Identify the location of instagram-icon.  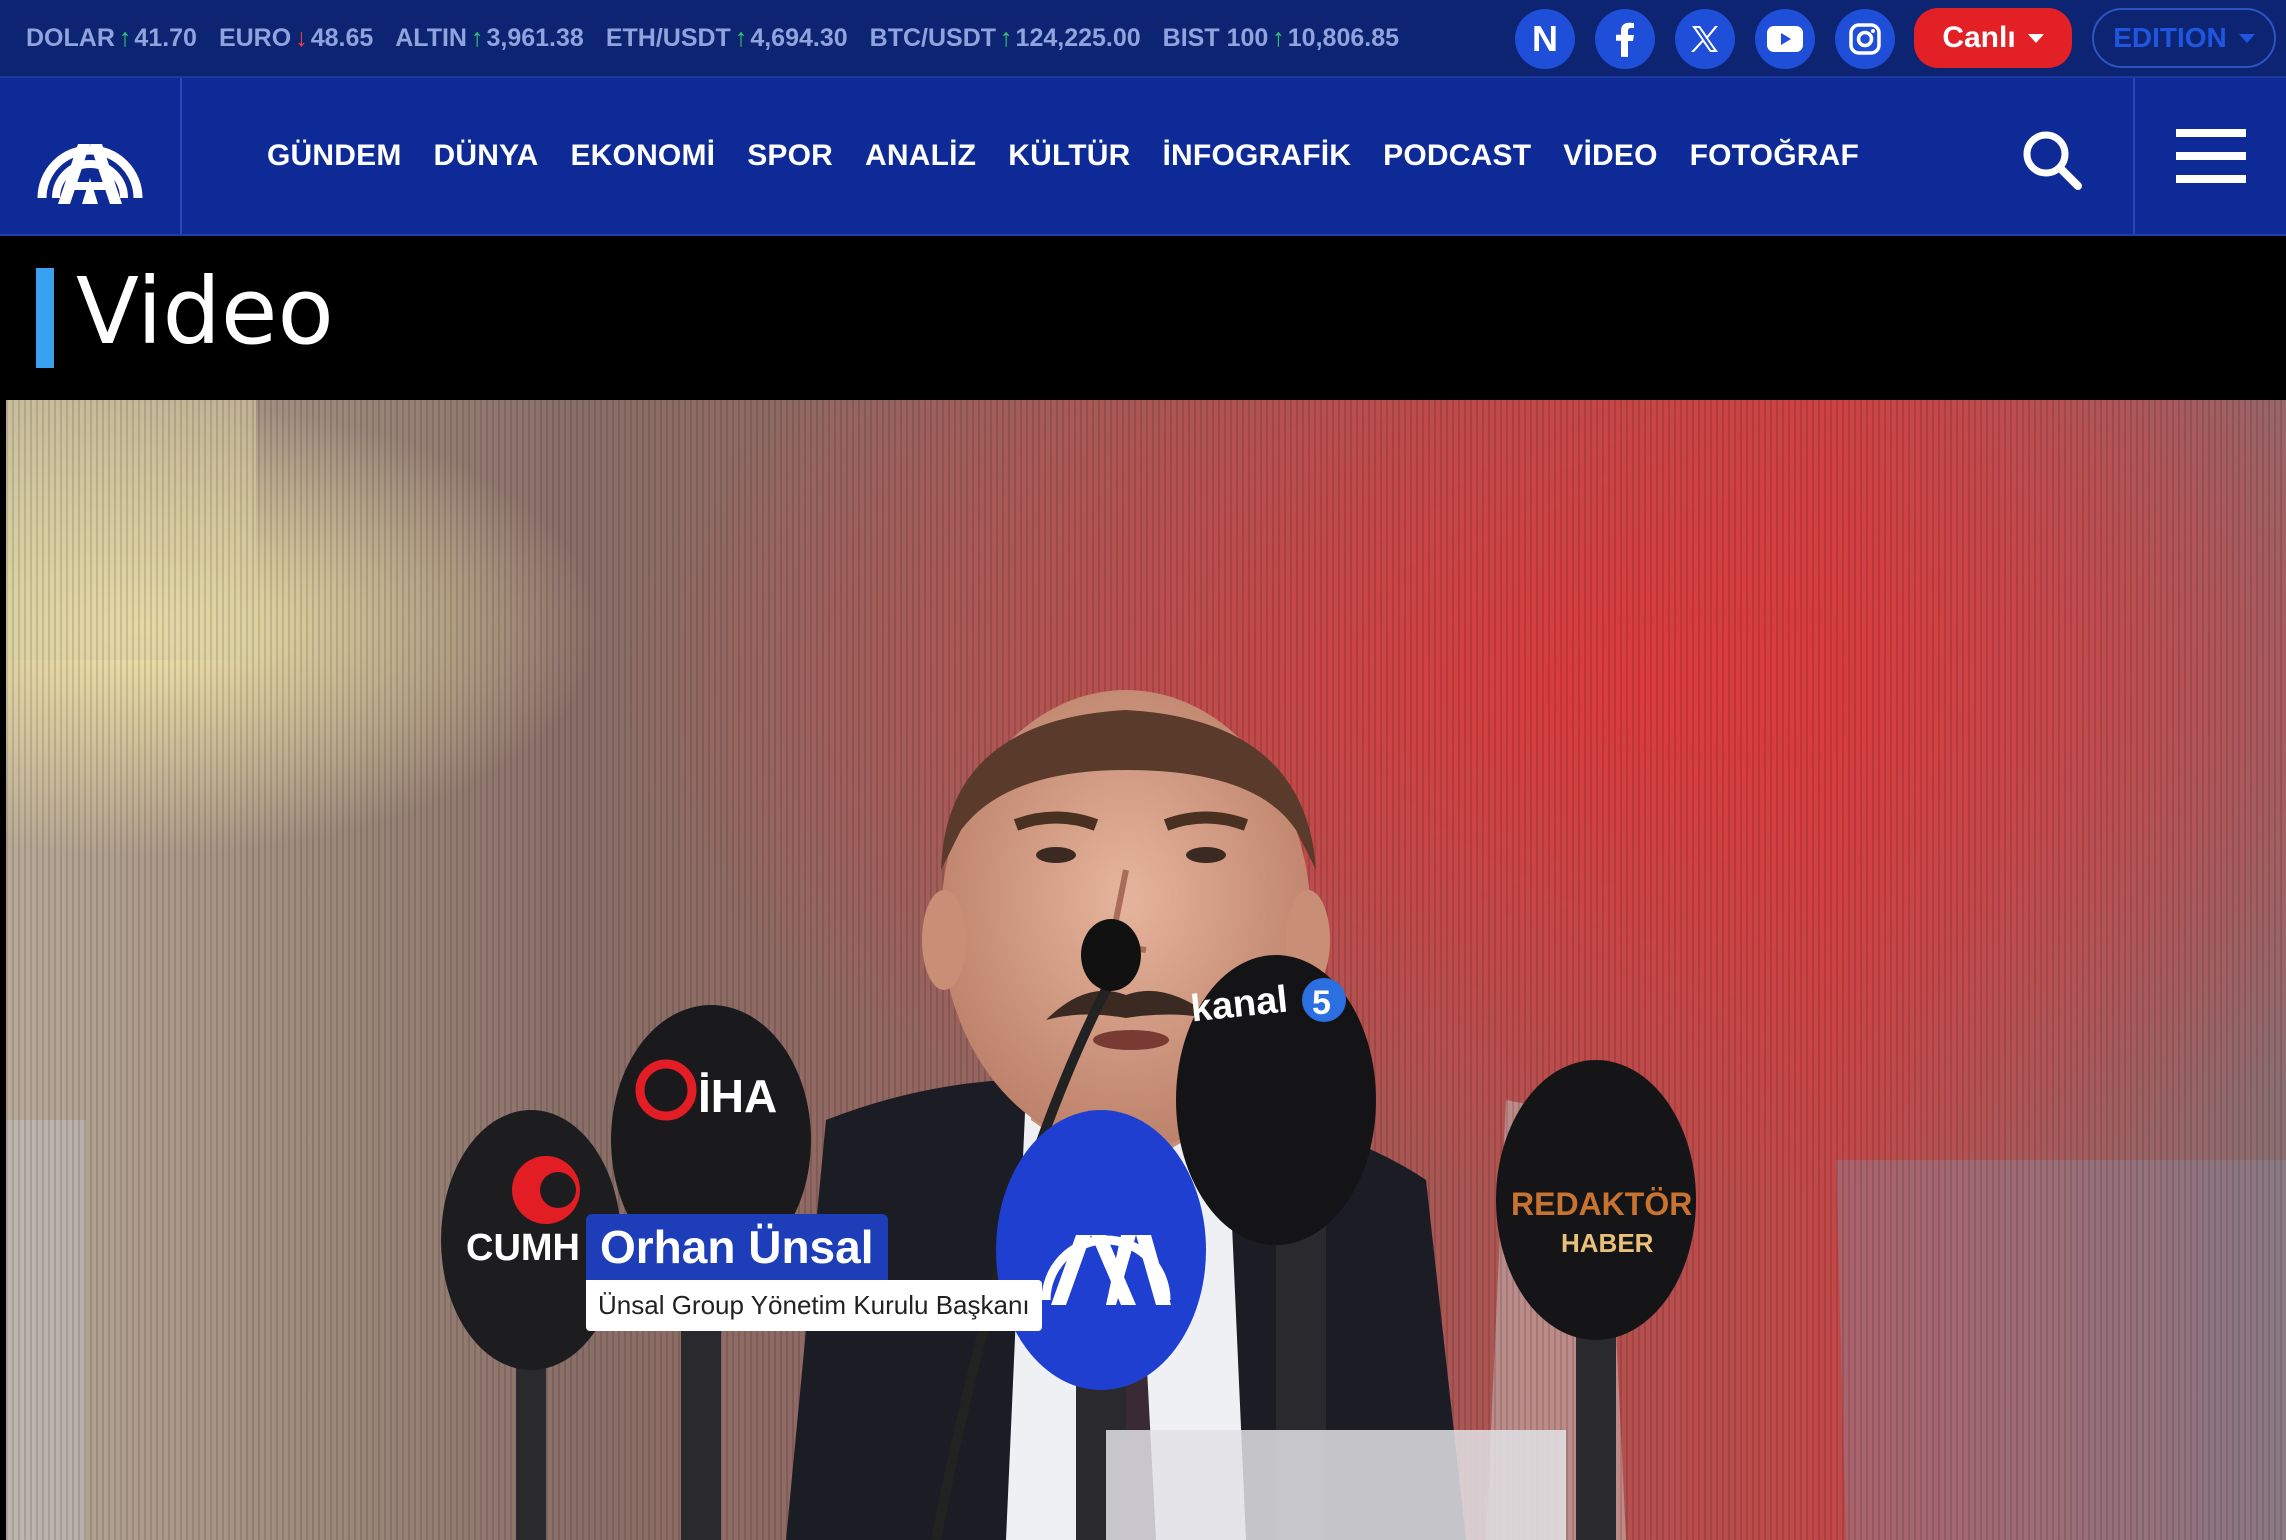
(1865, 39).